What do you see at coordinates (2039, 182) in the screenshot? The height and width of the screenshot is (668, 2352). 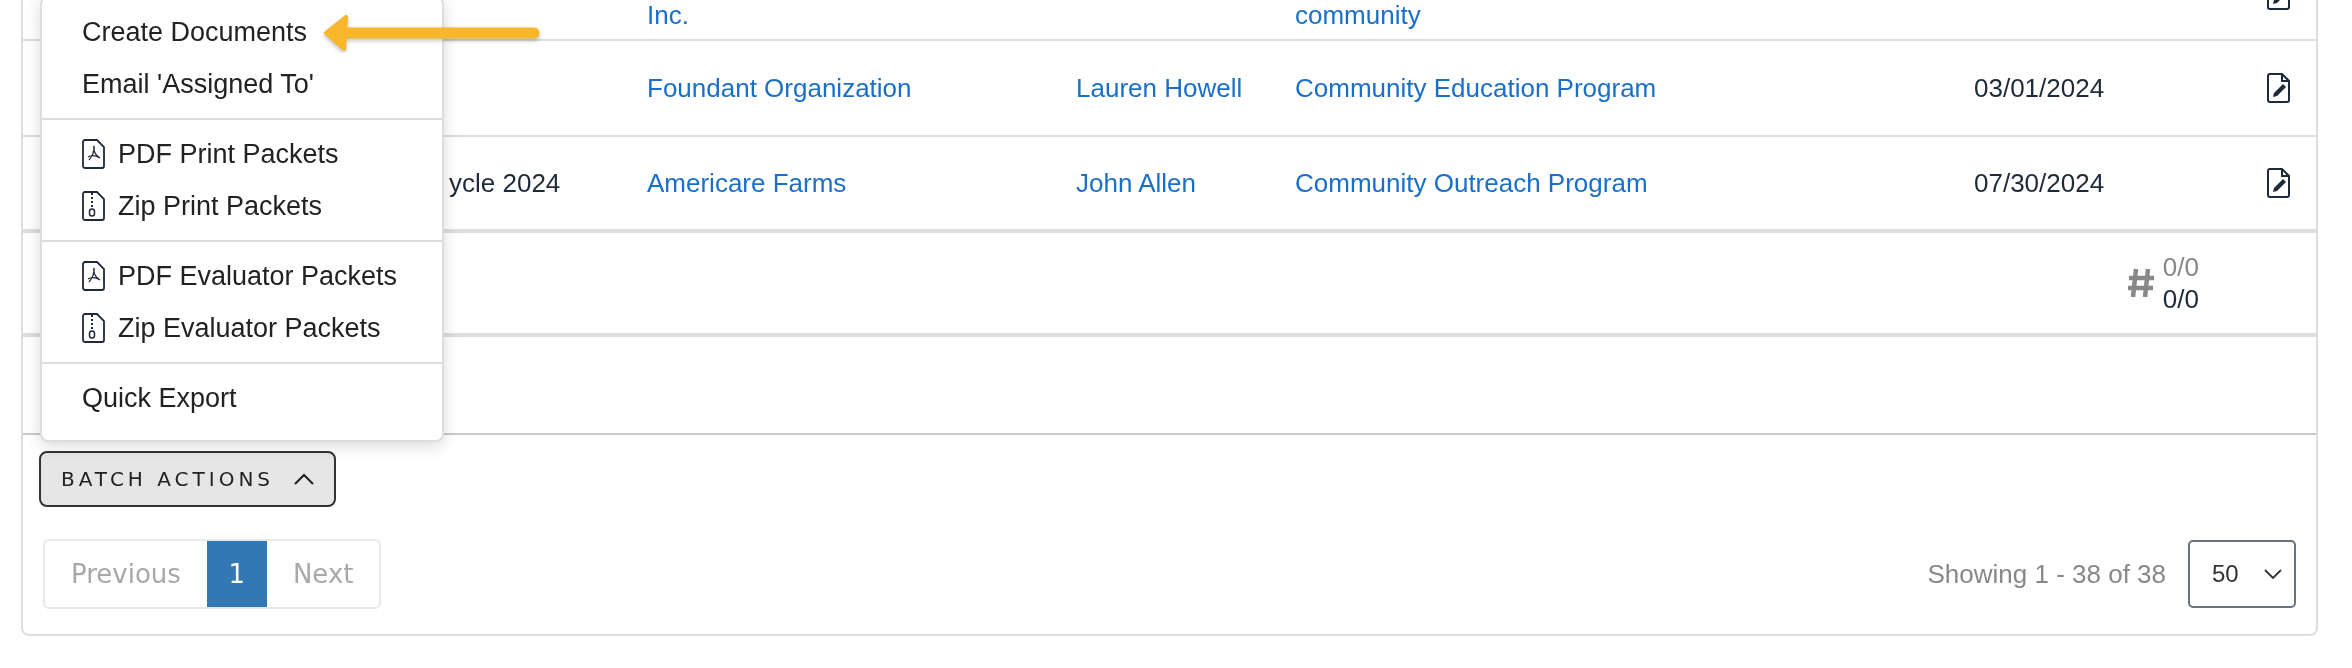 I see `table-cell: 07/30/2024` at bounding box center [2039, 182].